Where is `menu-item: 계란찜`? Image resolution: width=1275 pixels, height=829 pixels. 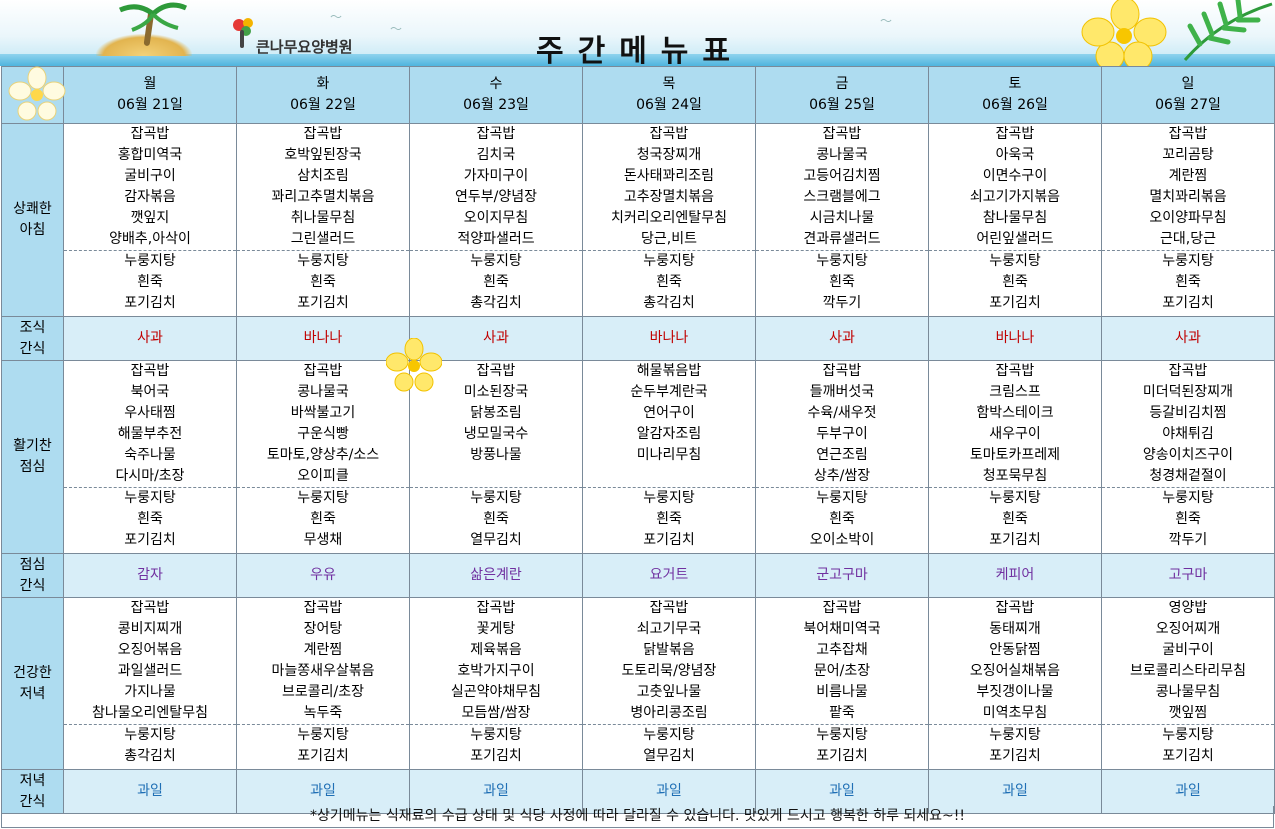 menu-item: 계란찜 is located at coordinates (1188, 176).